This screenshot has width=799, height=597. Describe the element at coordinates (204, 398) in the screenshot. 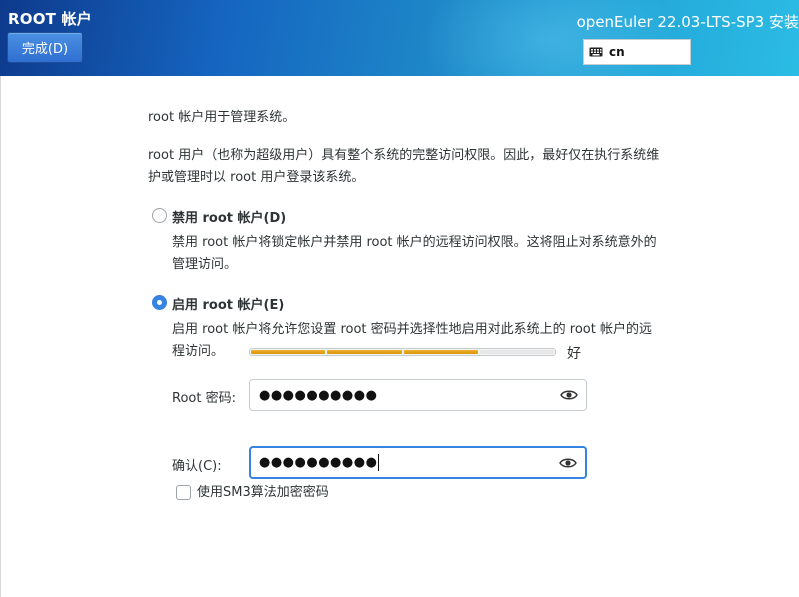

I see `root-password-label: Root 密码:` at that location.